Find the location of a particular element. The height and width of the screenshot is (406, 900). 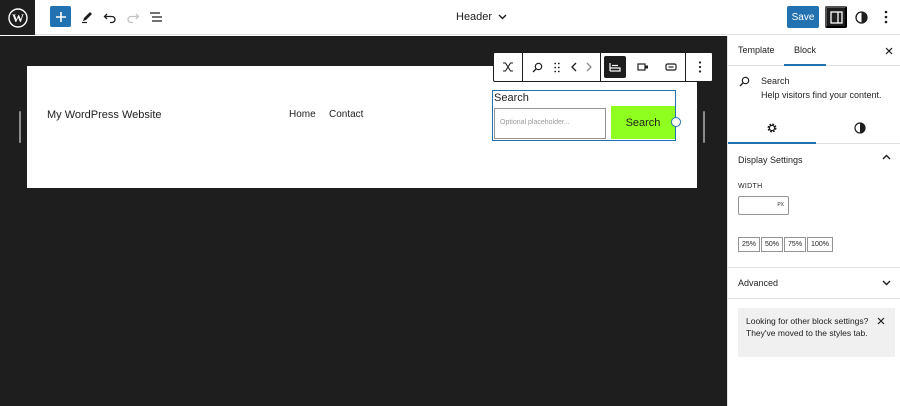

list-view-button is located at coordinates (156, 17).